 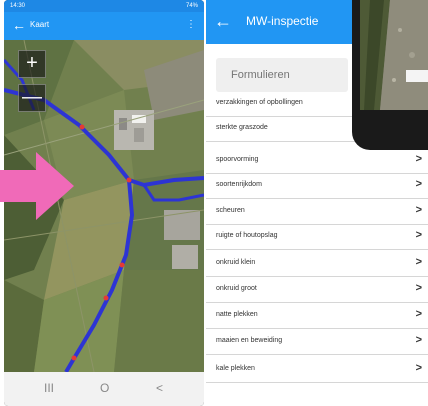 What do you see at coordinates (242, 127) in the screenshot?
I see `list-item-label: sterkte graszode` at bounding box center [242, 127].